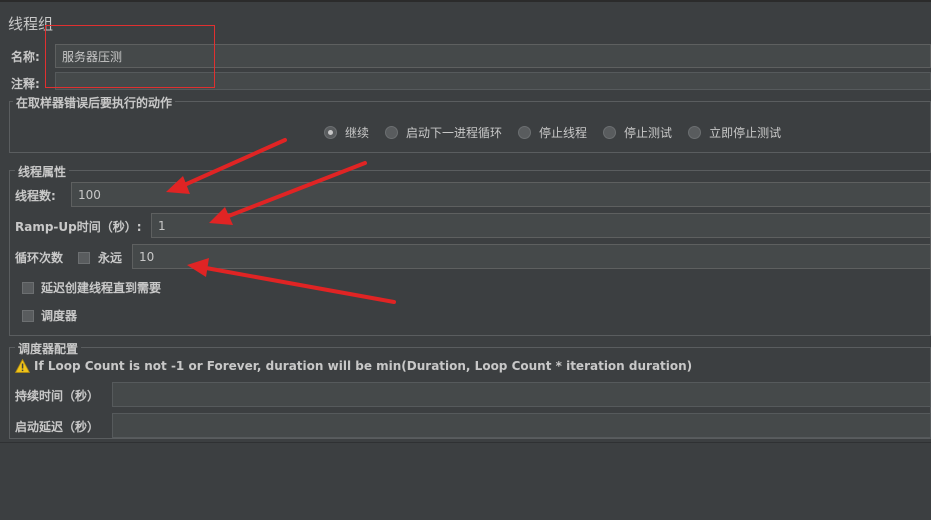  Describe the element at coordinates (59, 316) in the screenshot. I see `scheduler-label: 调度器` at that location.